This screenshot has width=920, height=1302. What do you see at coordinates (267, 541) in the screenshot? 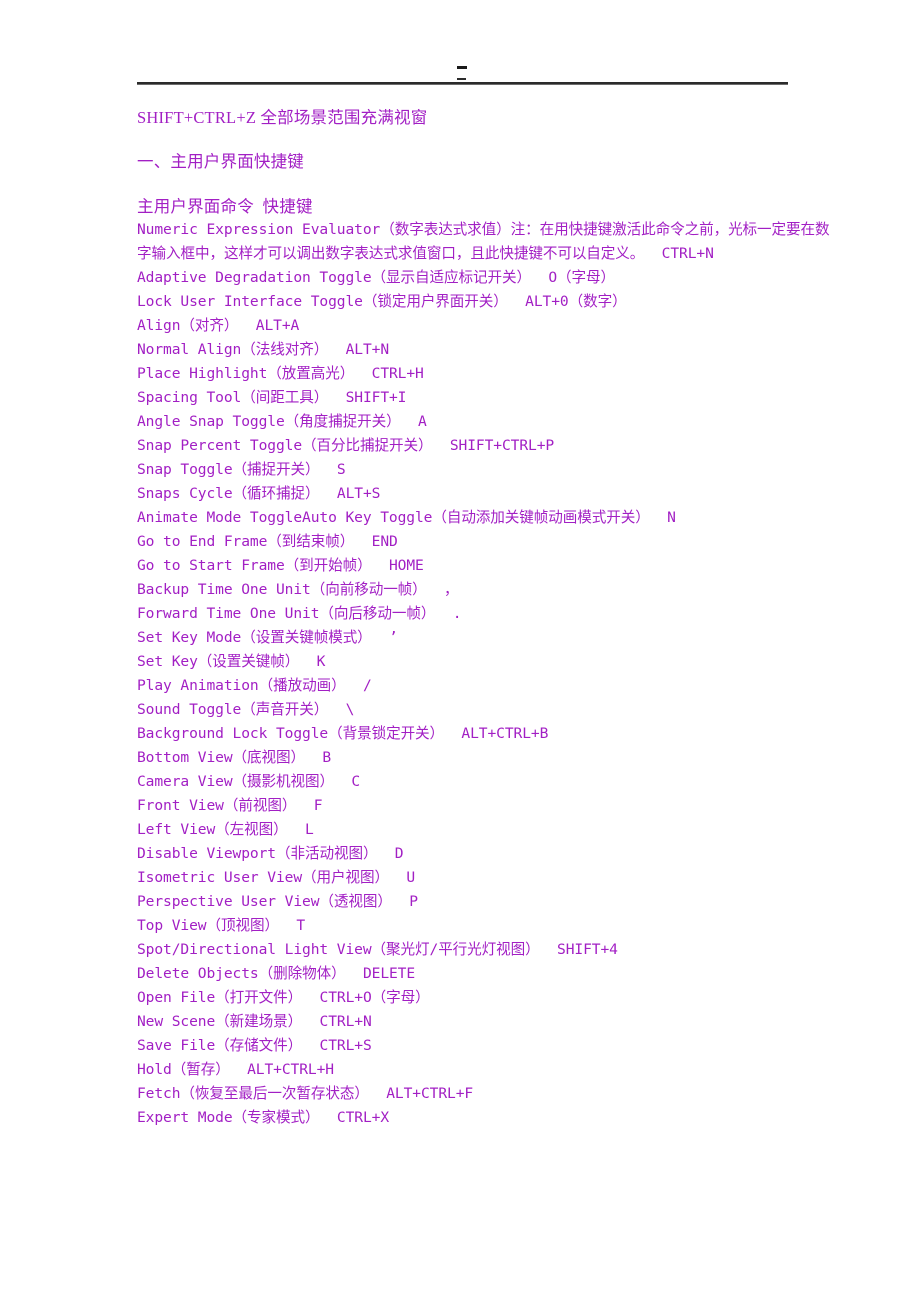
I see `shortcut-entry: Go to End Frame（到结束帧） END` at bounding box center [267, 541].